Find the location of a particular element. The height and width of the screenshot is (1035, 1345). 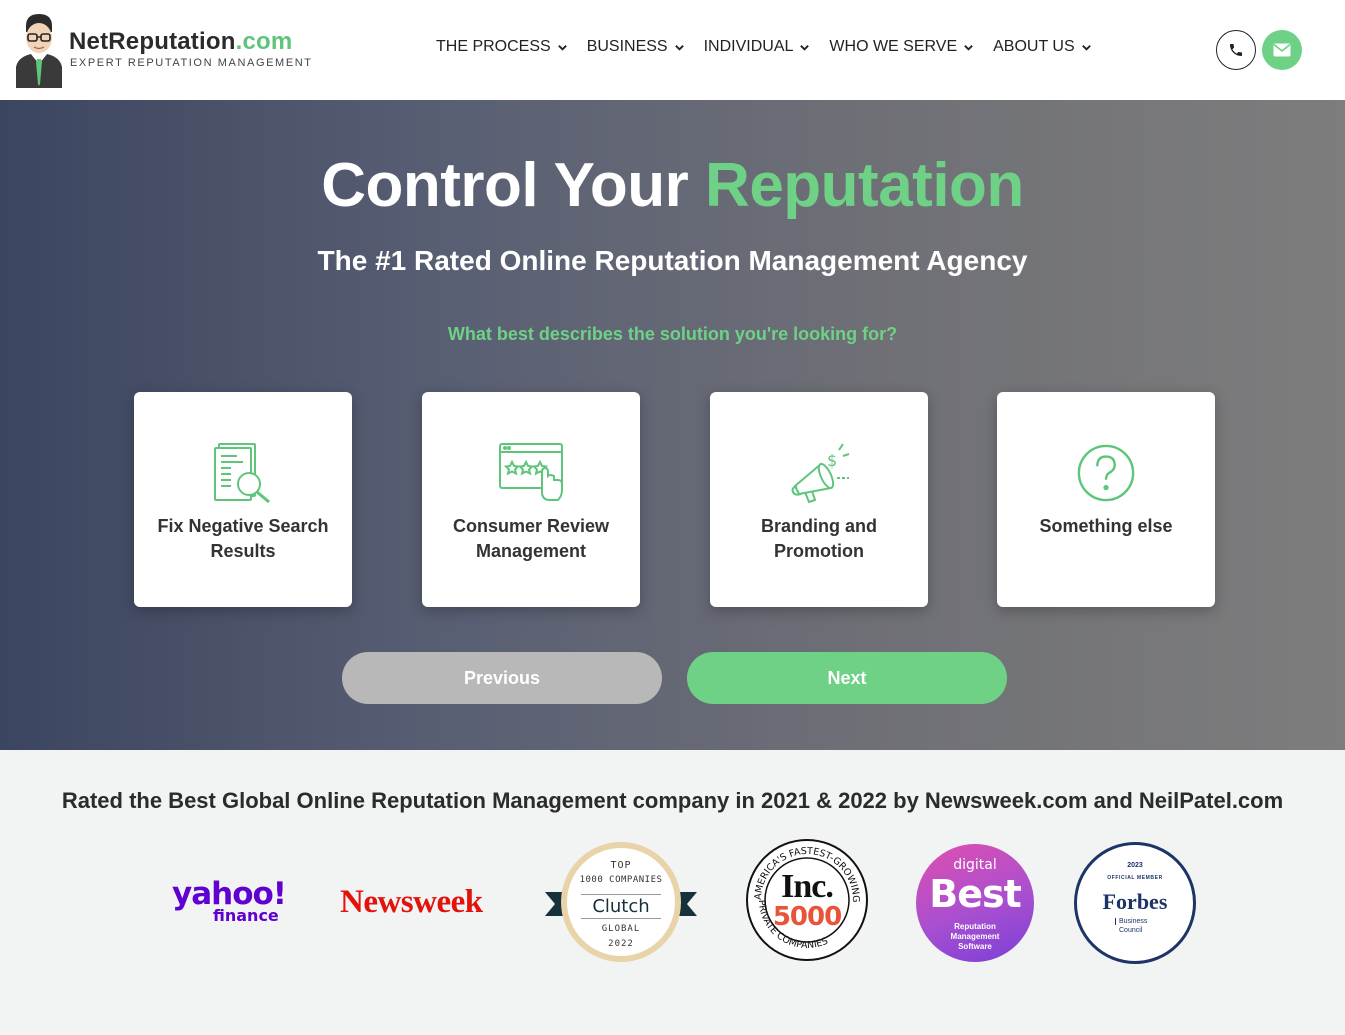

review-stars-icon is located at coordinates (531, 472).